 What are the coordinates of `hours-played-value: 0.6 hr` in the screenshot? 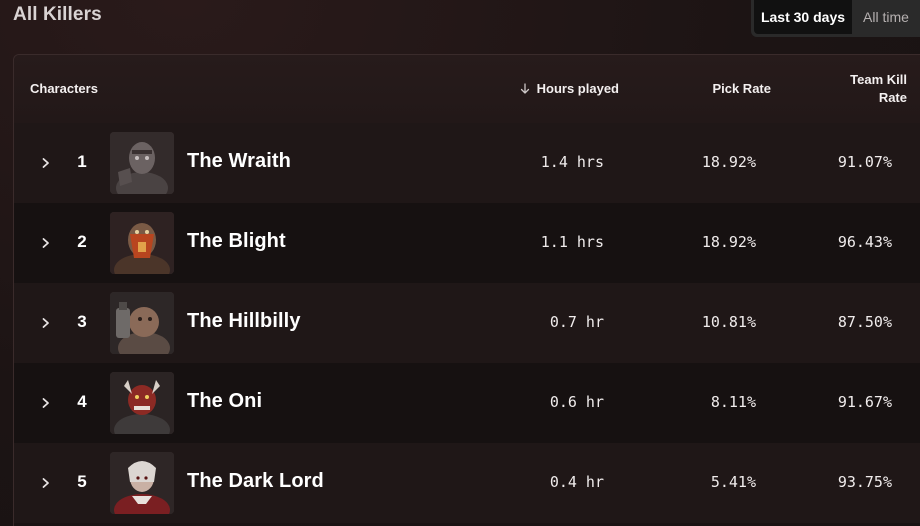 It's located at (576, 402).